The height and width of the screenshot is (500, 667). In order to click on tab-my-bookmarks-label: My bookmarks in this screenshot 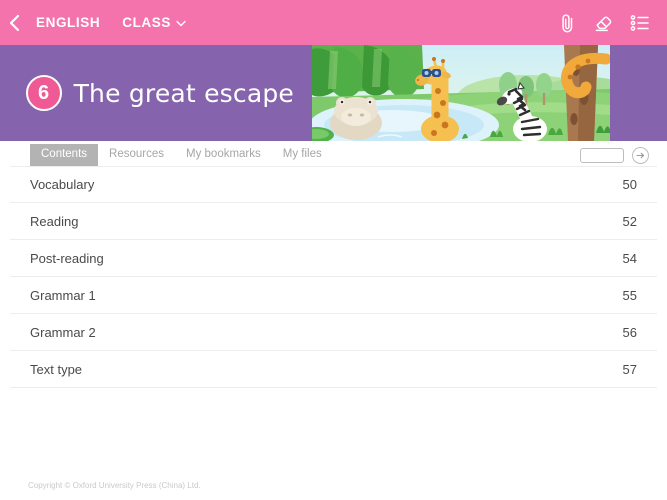, I will do `click(223, 153)`.